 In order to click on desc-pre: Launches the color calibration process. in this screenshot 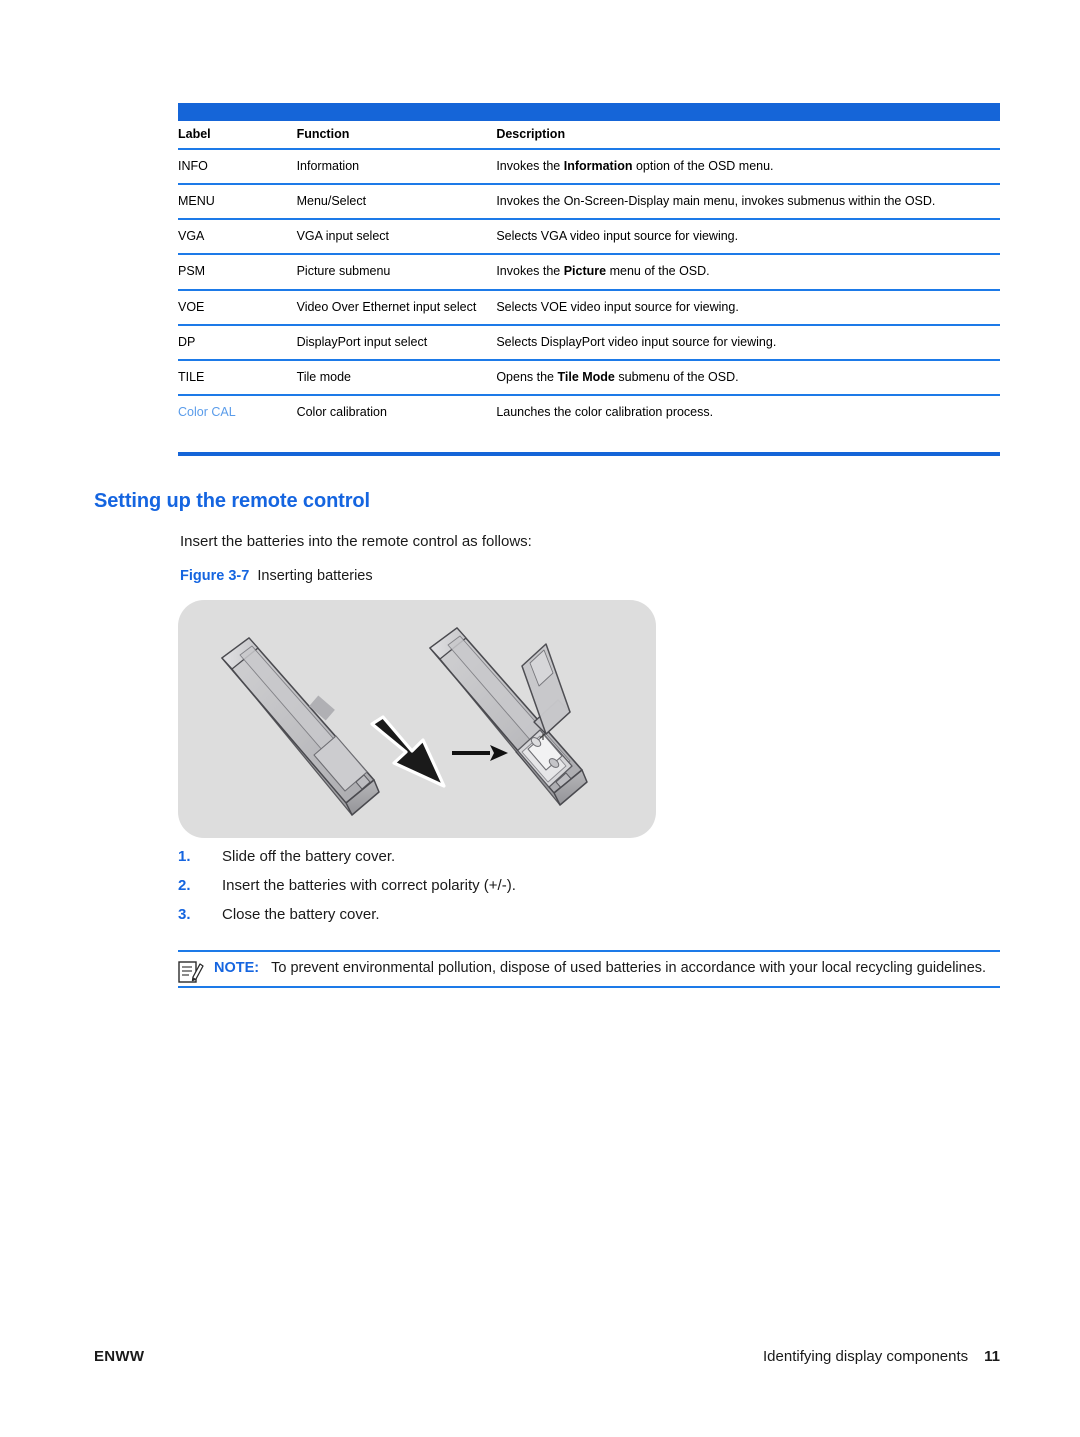, I will do `click(605, 411)`.